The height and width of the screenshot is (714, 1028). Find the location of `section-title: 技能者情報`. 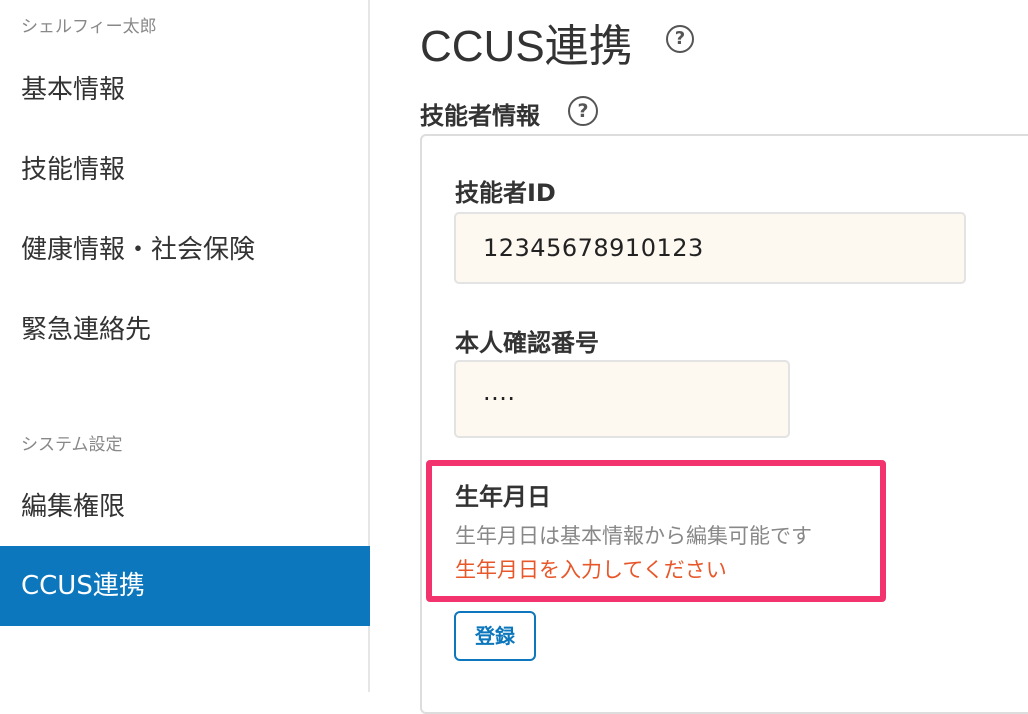

section-title: 技能者情報 is located at coordinates (480, 116).